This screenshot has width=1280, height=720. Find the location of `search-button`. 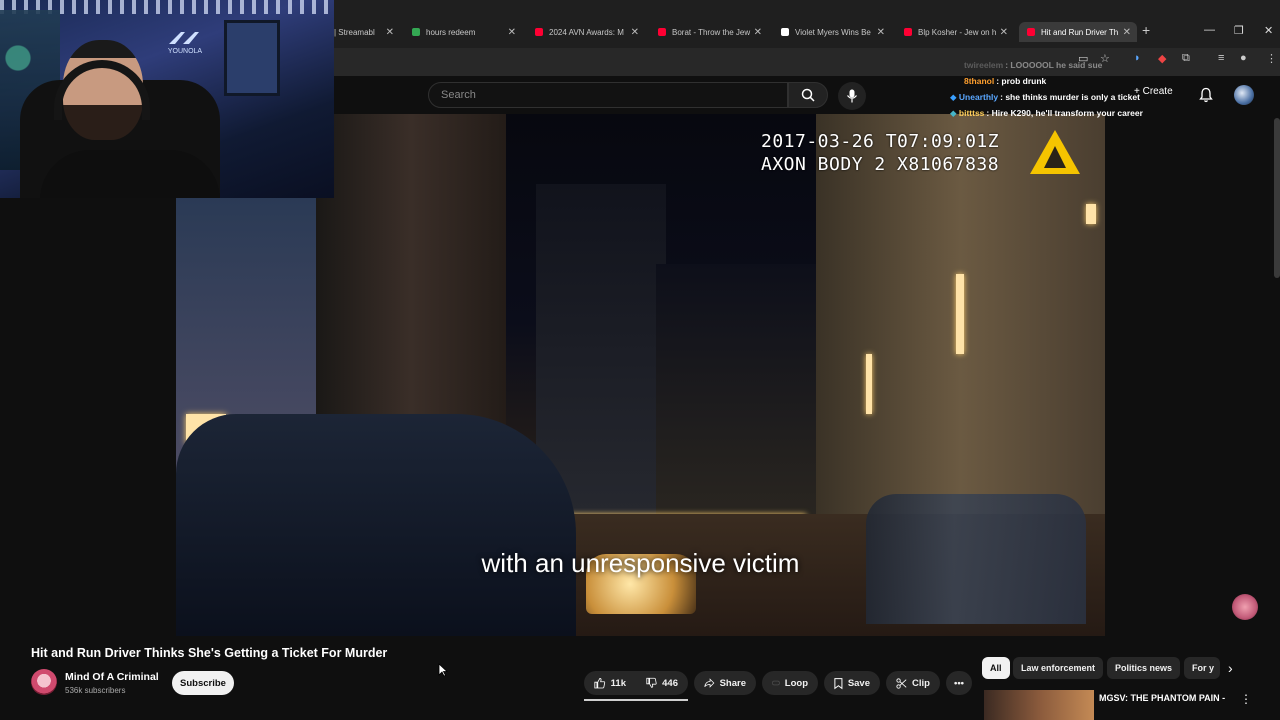

search-button is located at coordinates (808, 95).